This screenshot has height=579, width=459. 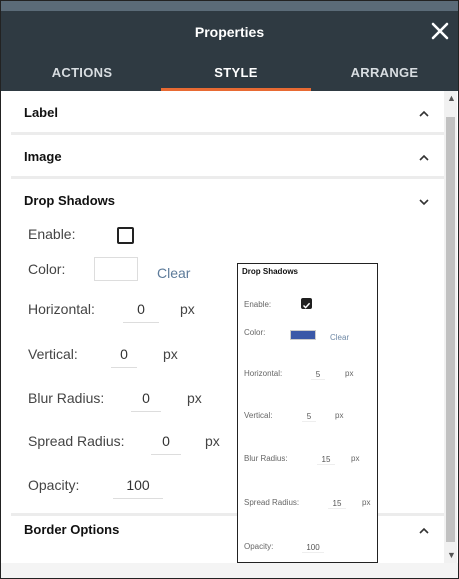 I want to click on preview-spread-value: 15, so click(x=337, y=504).